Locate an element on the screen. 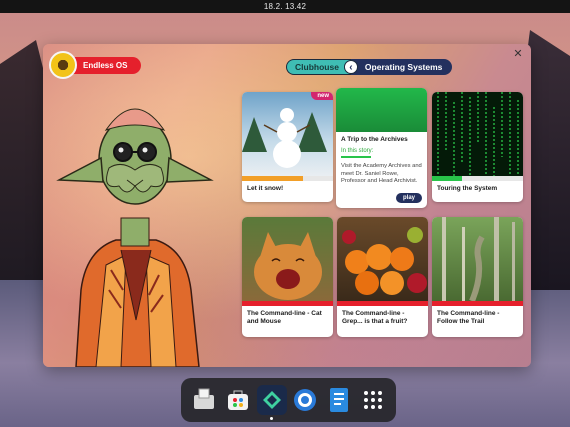 This screenshot has height=427, width=570. app-grid-icon is located at coordinates (373, 400).